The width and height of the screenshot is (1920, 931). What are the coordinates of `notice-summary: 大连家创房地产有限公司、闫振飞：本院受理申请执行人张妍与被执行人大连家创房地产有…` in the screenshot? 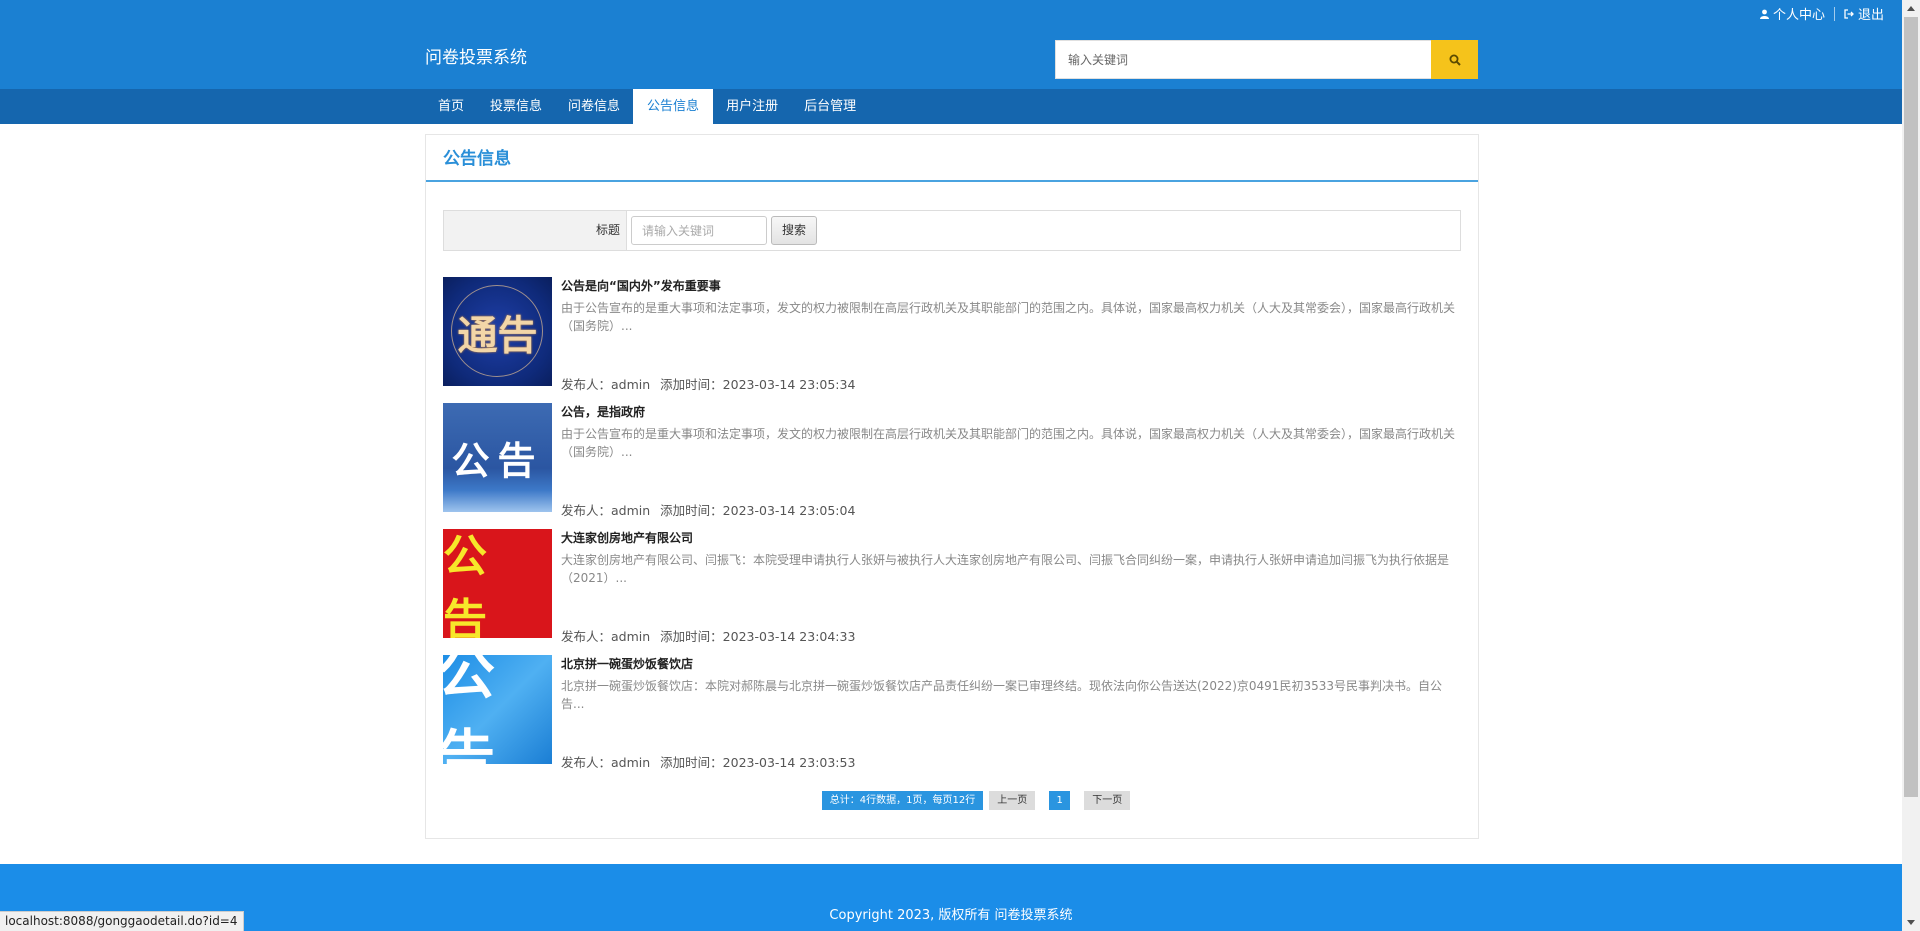 It's located at (1005, 569).